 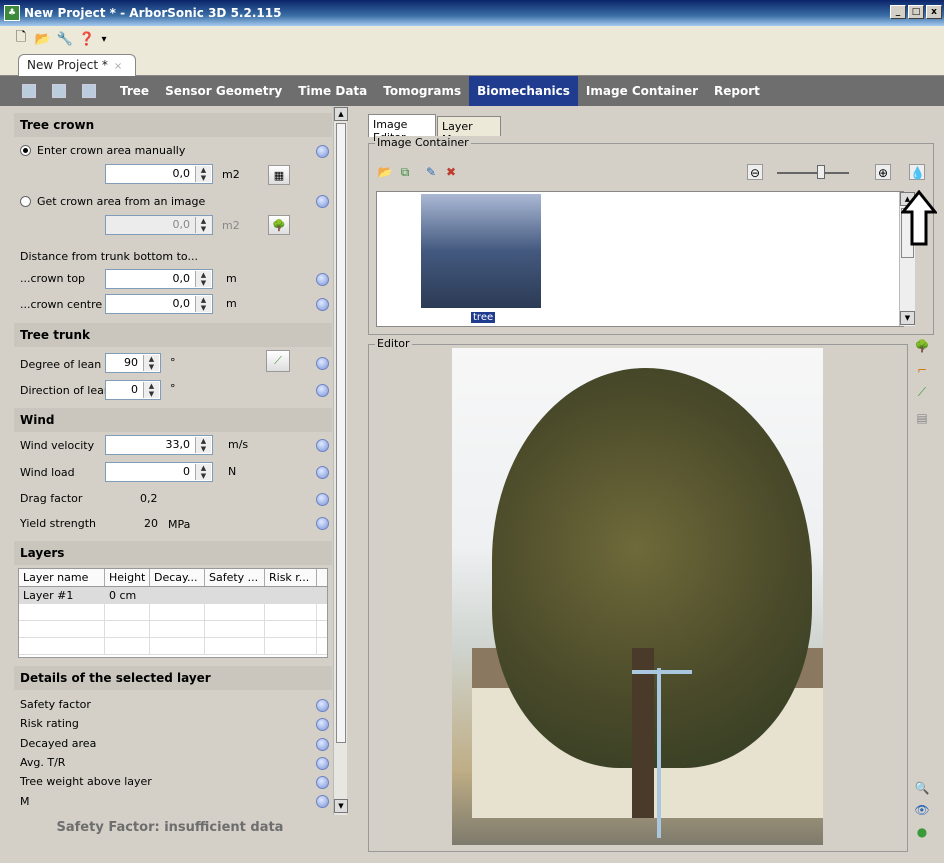 What do you see at coordinates (104, 39) in the screenshot?
I see `chevron-down-icon: ▾` at bounding box center [104, 39].